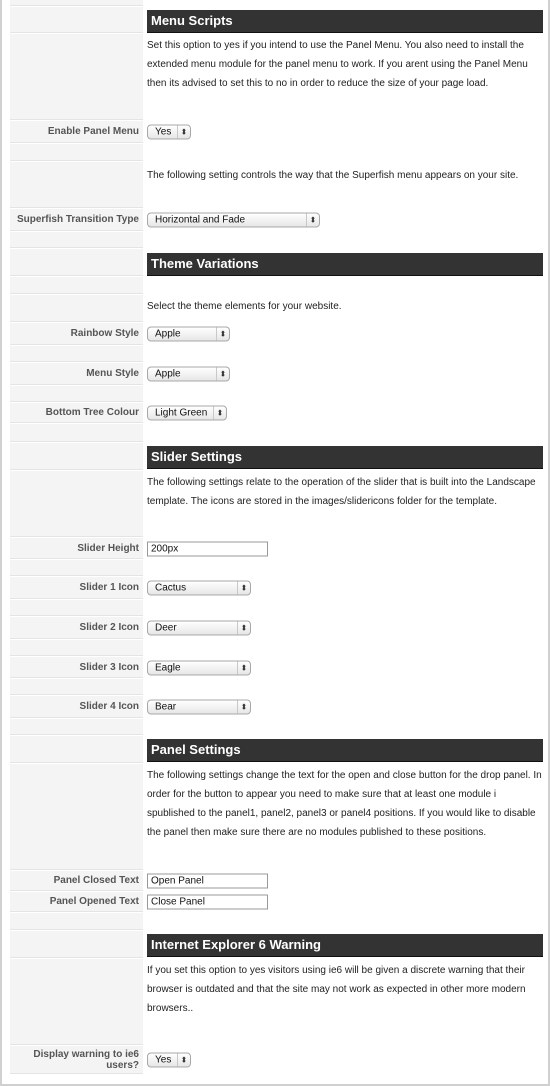 The height and width of the screenshot is (1086, 550). What do you see at coordinates (76, 588) in the screenshot?
I see `field-label: Slider 1 Icon` at bounding box center [76, 588].